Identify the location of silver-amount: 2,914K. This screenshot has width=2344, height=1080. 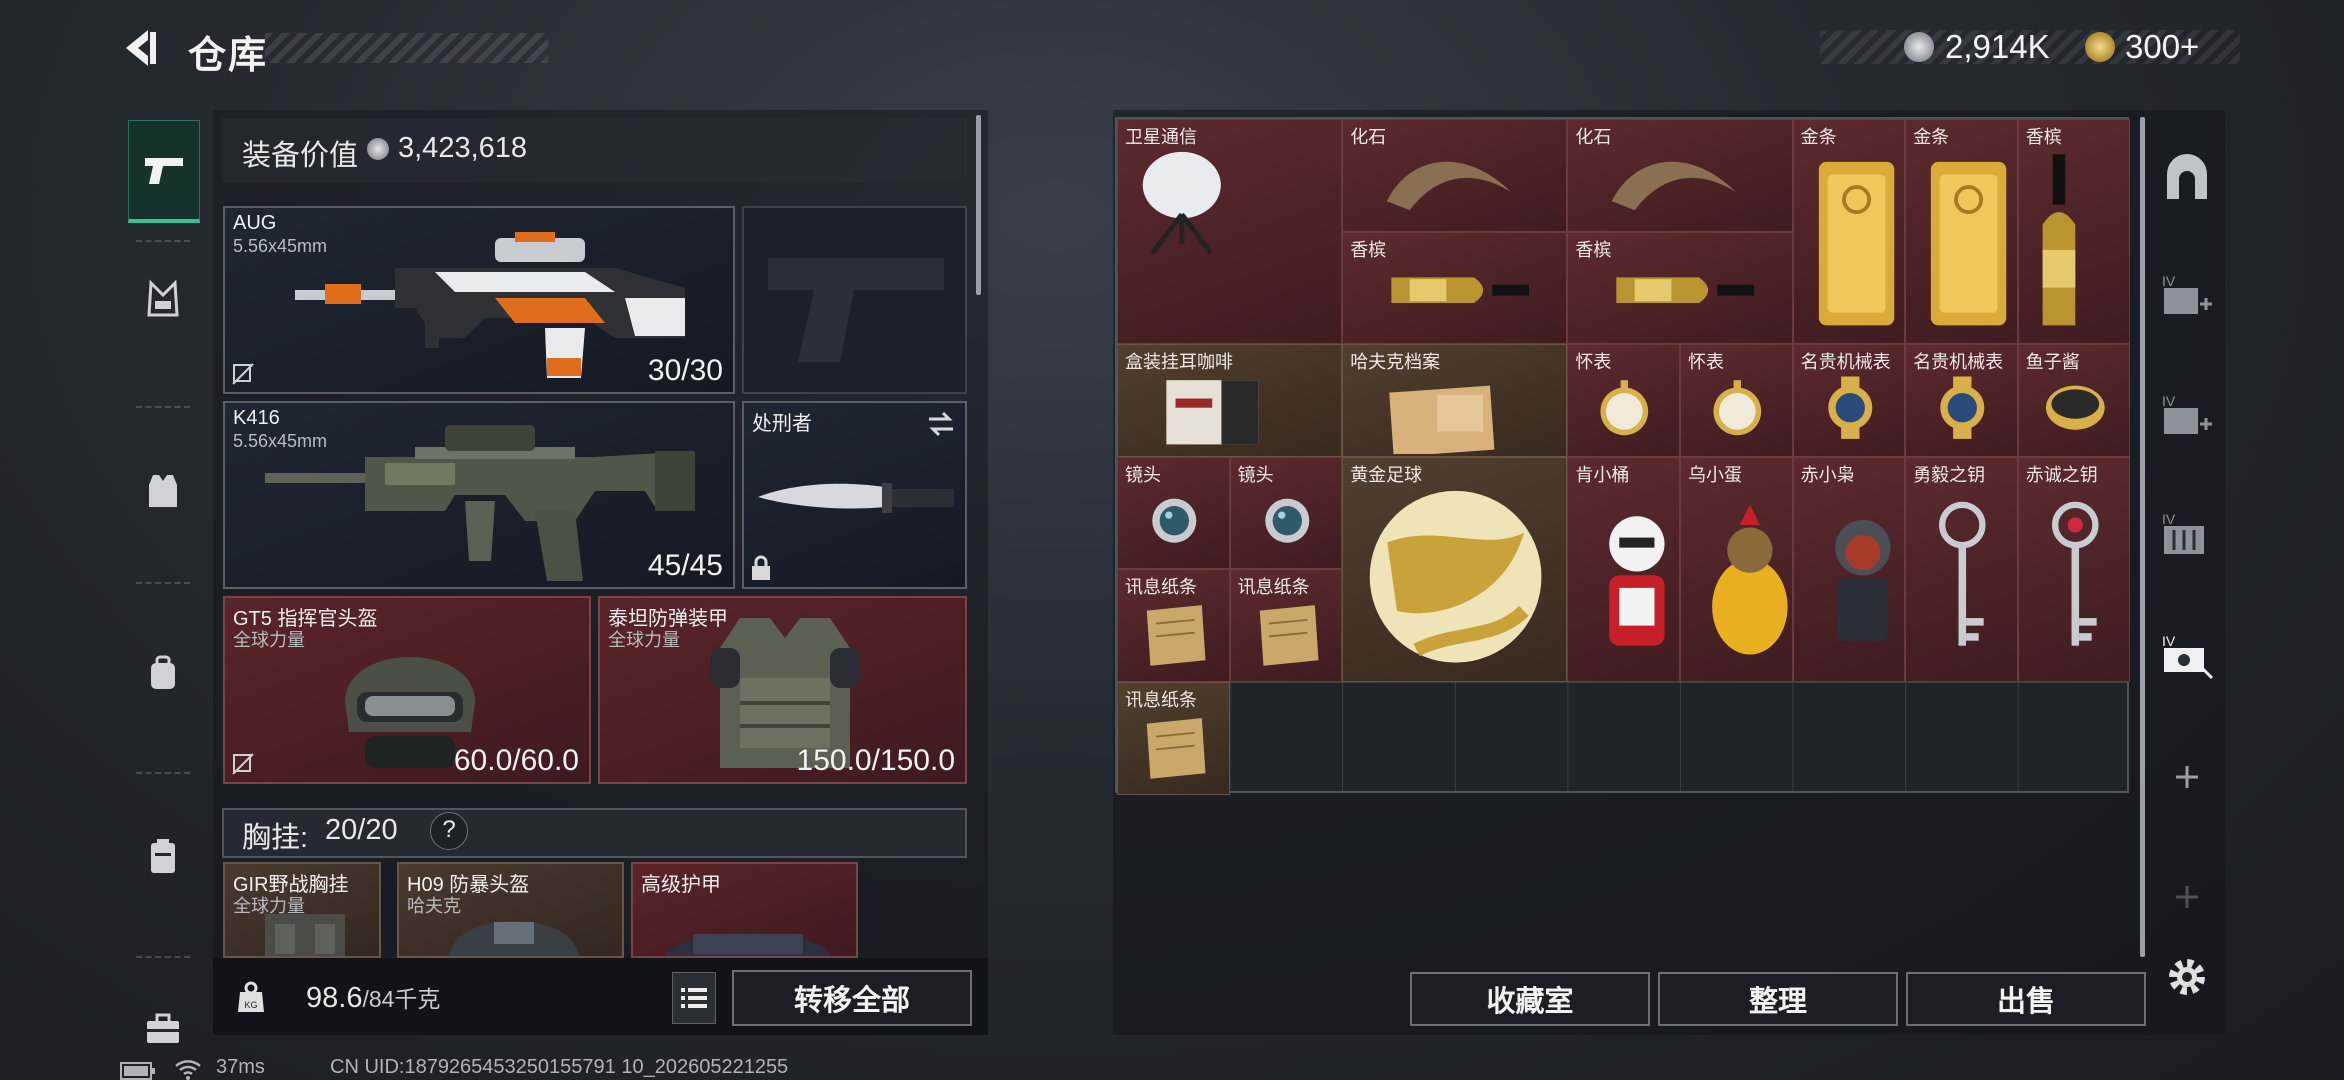
(1997, 46).